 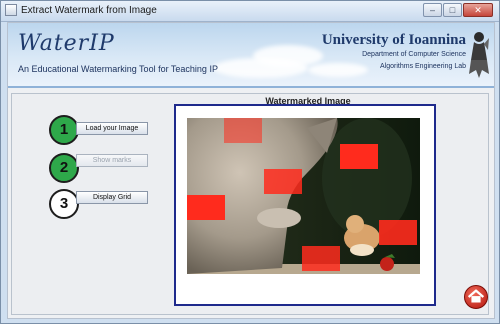 I want to click on step-3-badge: 3, so click(x=64, y=204).